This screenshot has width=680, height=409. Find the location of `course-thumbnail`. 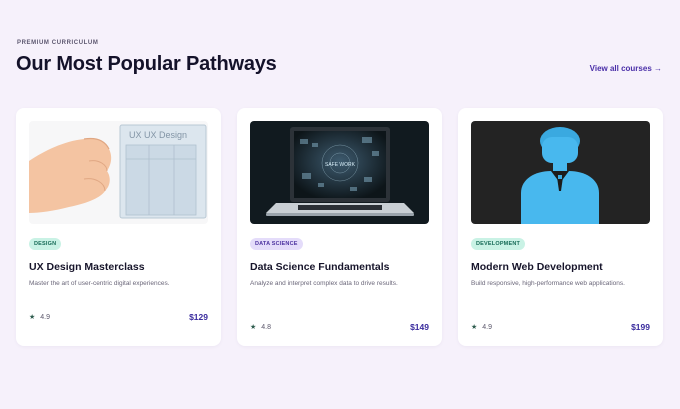

course-thumbnail is located at coordinates (560, 172).